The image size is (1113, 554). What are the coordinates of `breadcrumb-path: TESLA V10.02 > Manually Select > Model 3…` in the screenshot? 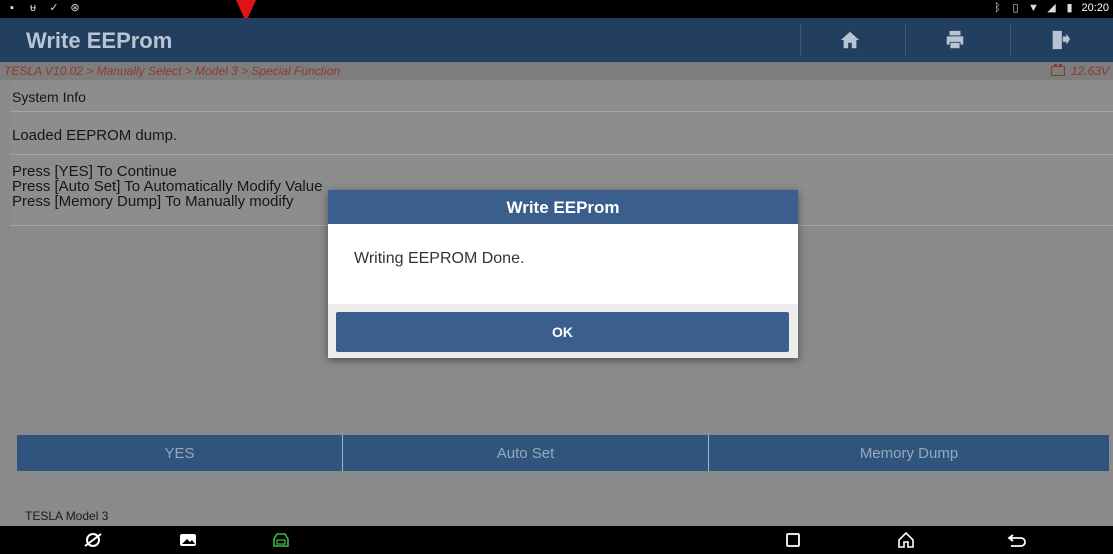 It's located at (172, 71).